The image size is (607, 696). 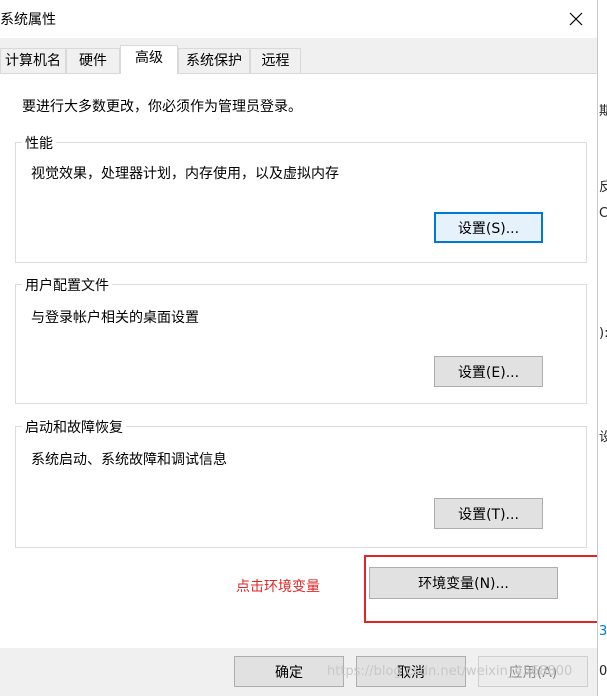 What do you see at coordinates (275, 60) in the screenshot?
I see `tab-remote: 远程` at bounding box center [275, 60].